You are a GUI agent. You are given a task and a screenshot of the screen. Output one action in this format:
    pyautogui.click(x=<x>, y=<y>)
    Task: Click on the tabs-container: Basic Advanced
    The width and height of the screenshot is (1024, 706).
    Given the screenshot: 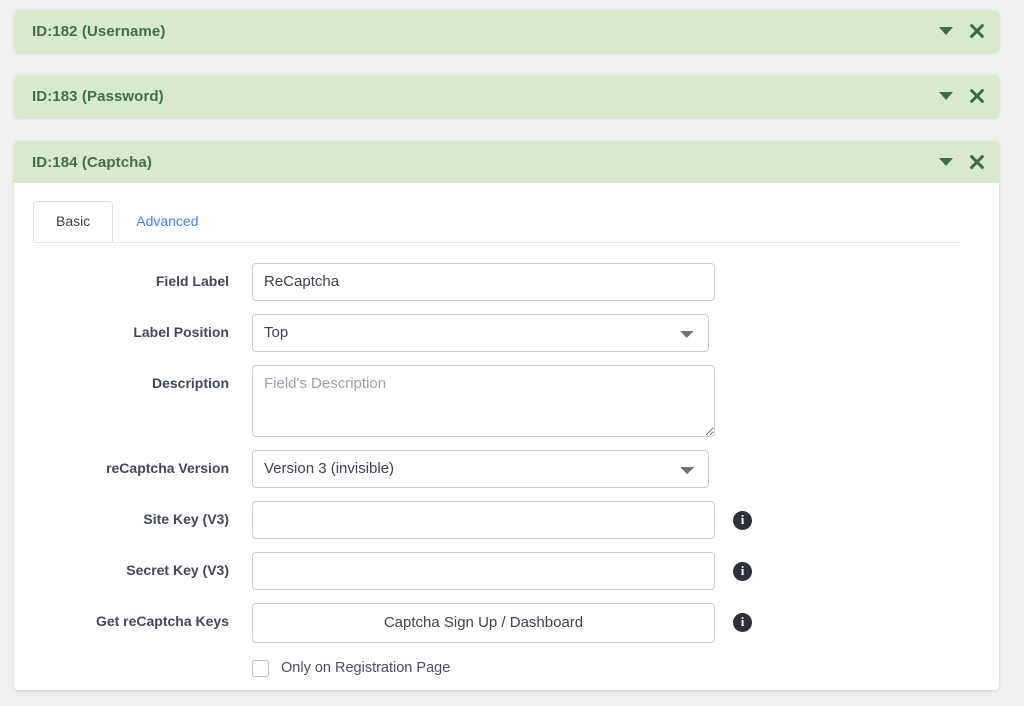 What is the action you would take?
    pyautogui.click(x=506, y=212)
    